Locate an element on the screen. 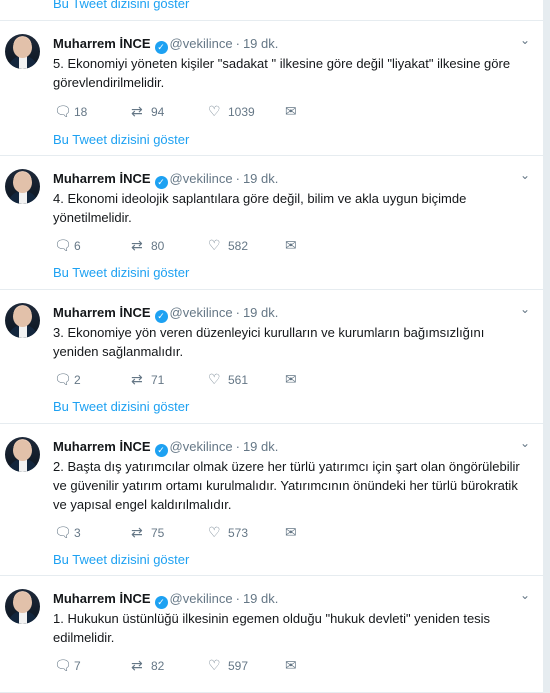 This screenshot has width=550, height=693. retweet-button: ⇄ 82 is located at coordinates (147, 665).